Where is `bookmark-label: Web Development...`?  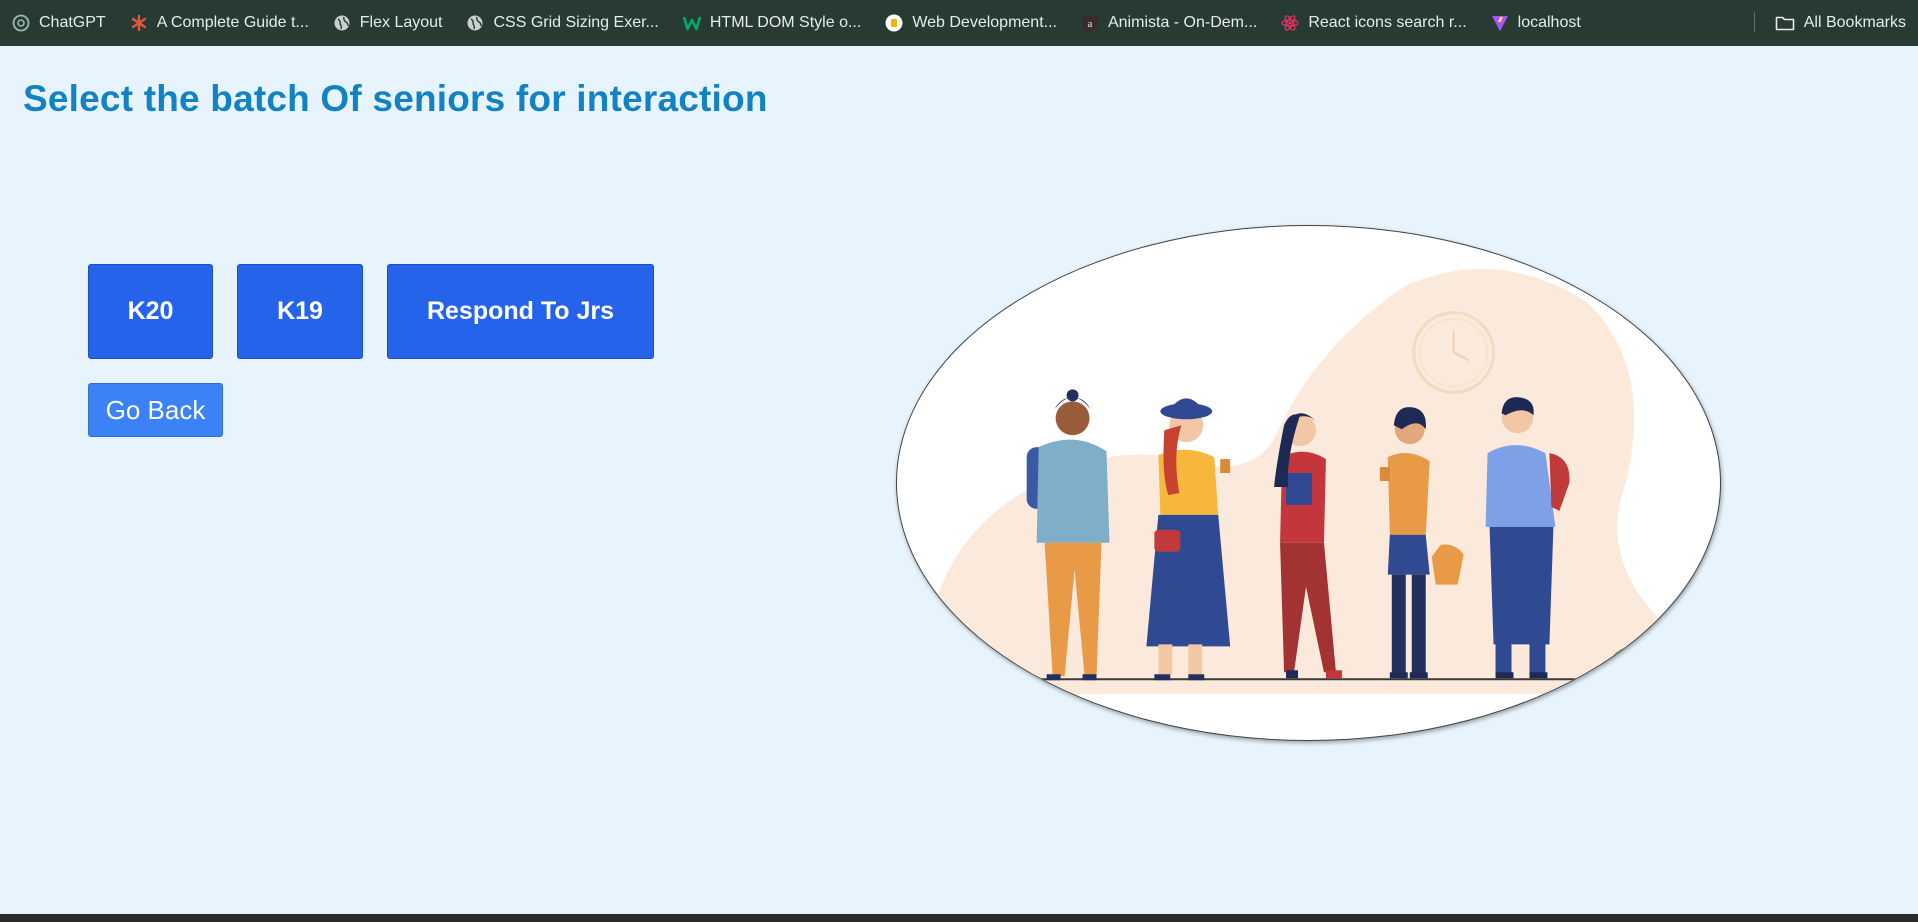 bookmark-label: Web Development... is located at coordinates (984, 22).